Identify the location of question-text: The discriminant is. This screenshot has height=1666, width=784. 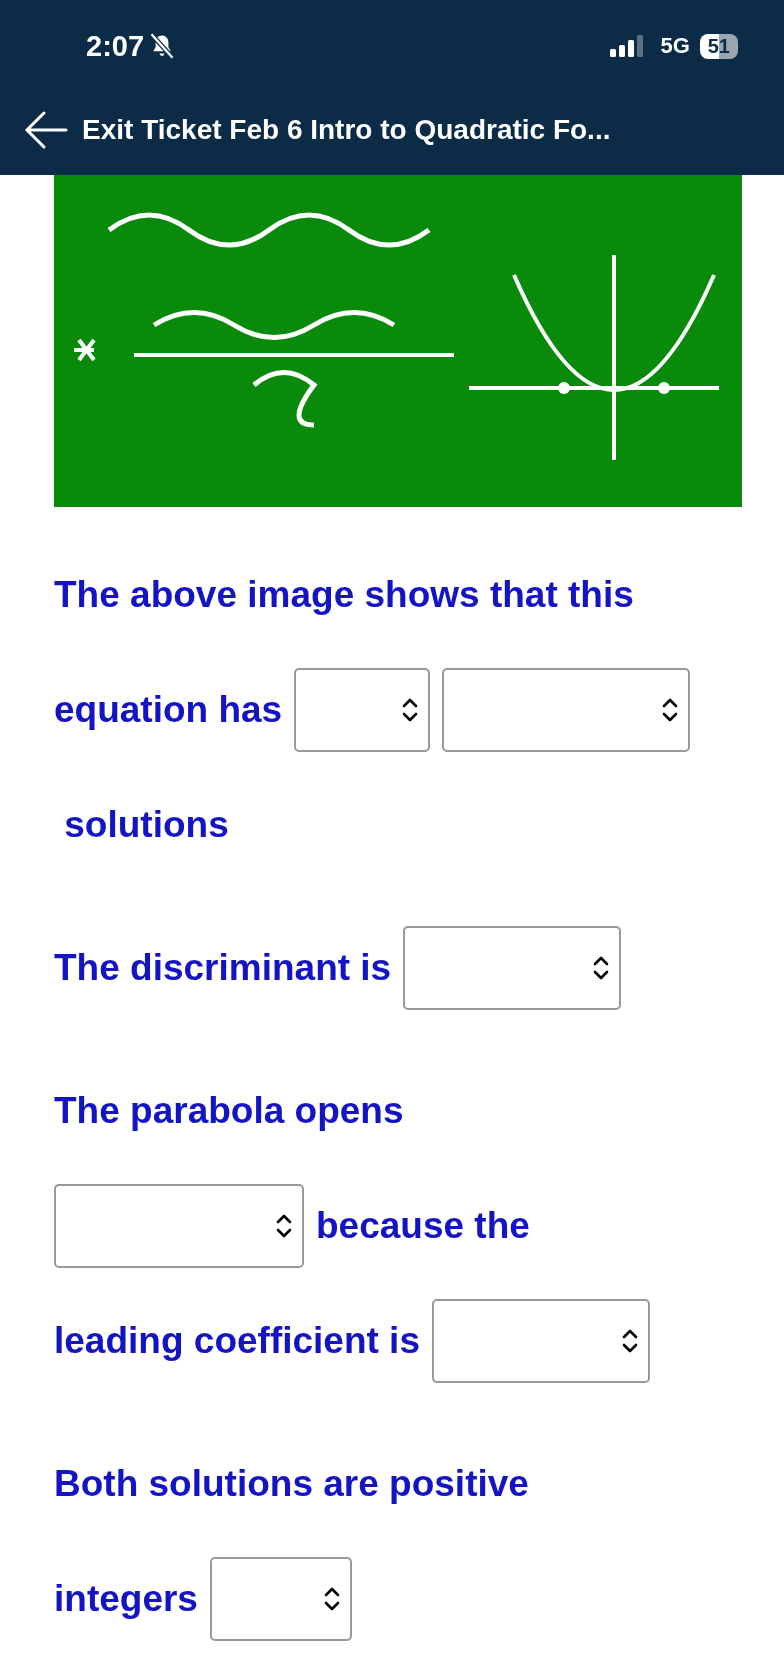
(223, 967).